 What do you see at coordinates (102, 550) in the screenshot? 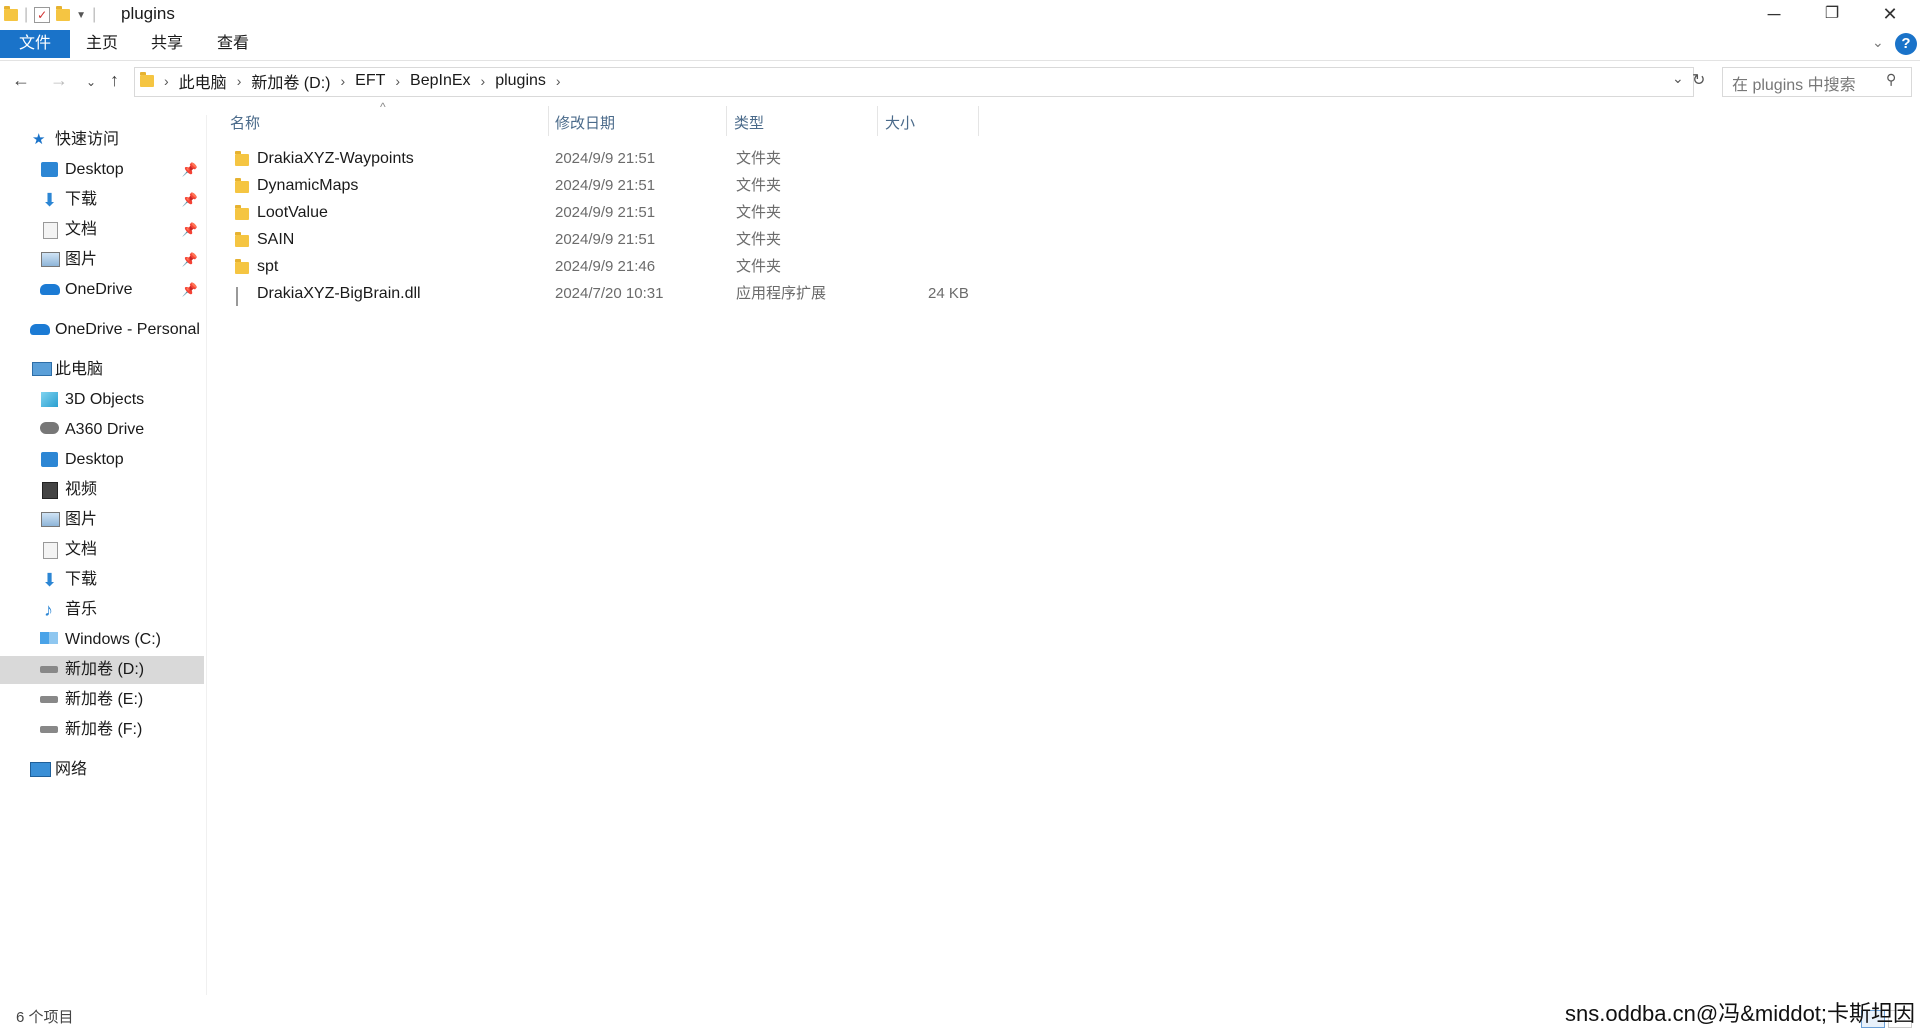
I see `sidebar-item-documents-pc: 文档` at bounding box center [102, 550].